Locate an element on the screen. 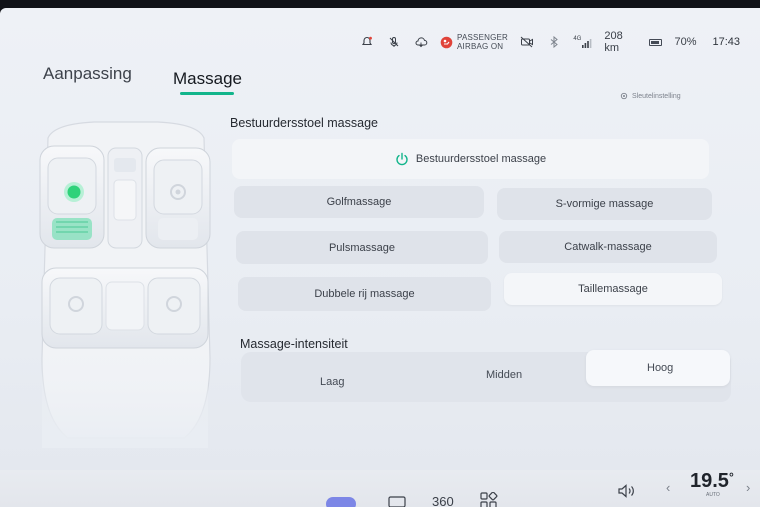 Image resolution: width=760 pixels, height=507 pixels. temp-decrease-chevron-icon: ‹ is located at coordinates (668, 487).